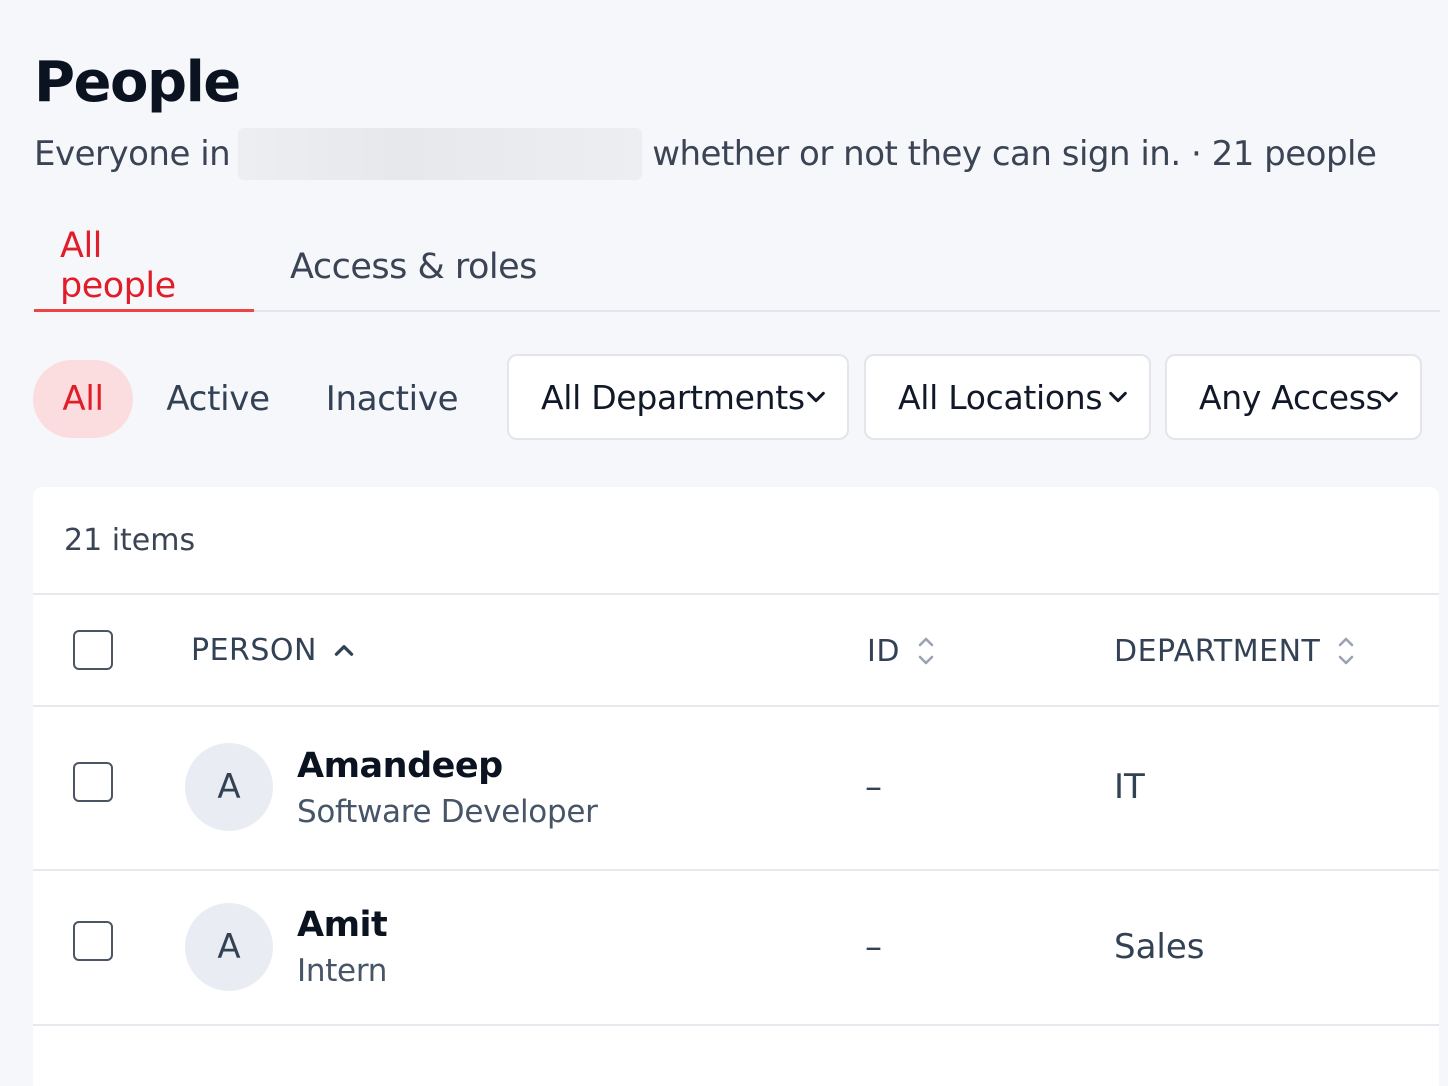 This screenshot has height=1086, width=1448. I want to click on location-dropdown: All Locations, so click(1007, 397).